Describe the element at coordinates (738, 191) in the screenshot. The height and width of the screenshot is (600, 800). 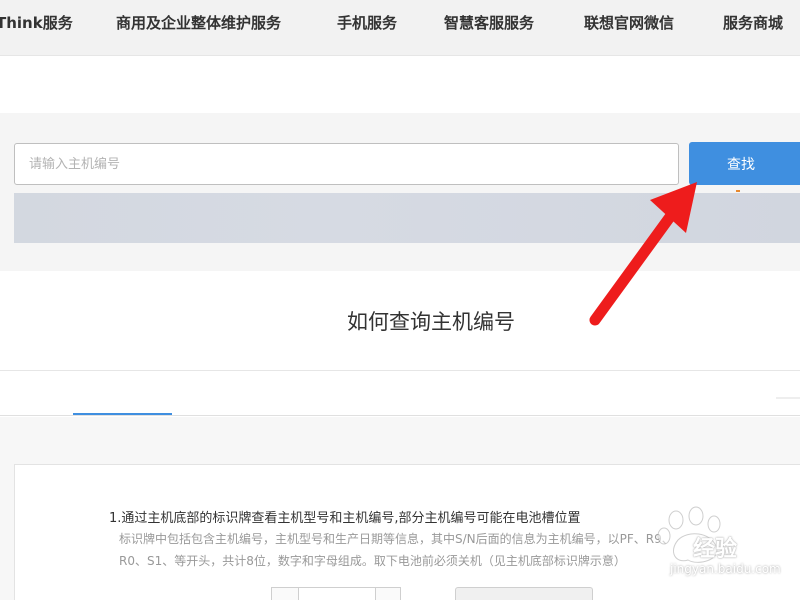
I see `orange-mark` at that location.